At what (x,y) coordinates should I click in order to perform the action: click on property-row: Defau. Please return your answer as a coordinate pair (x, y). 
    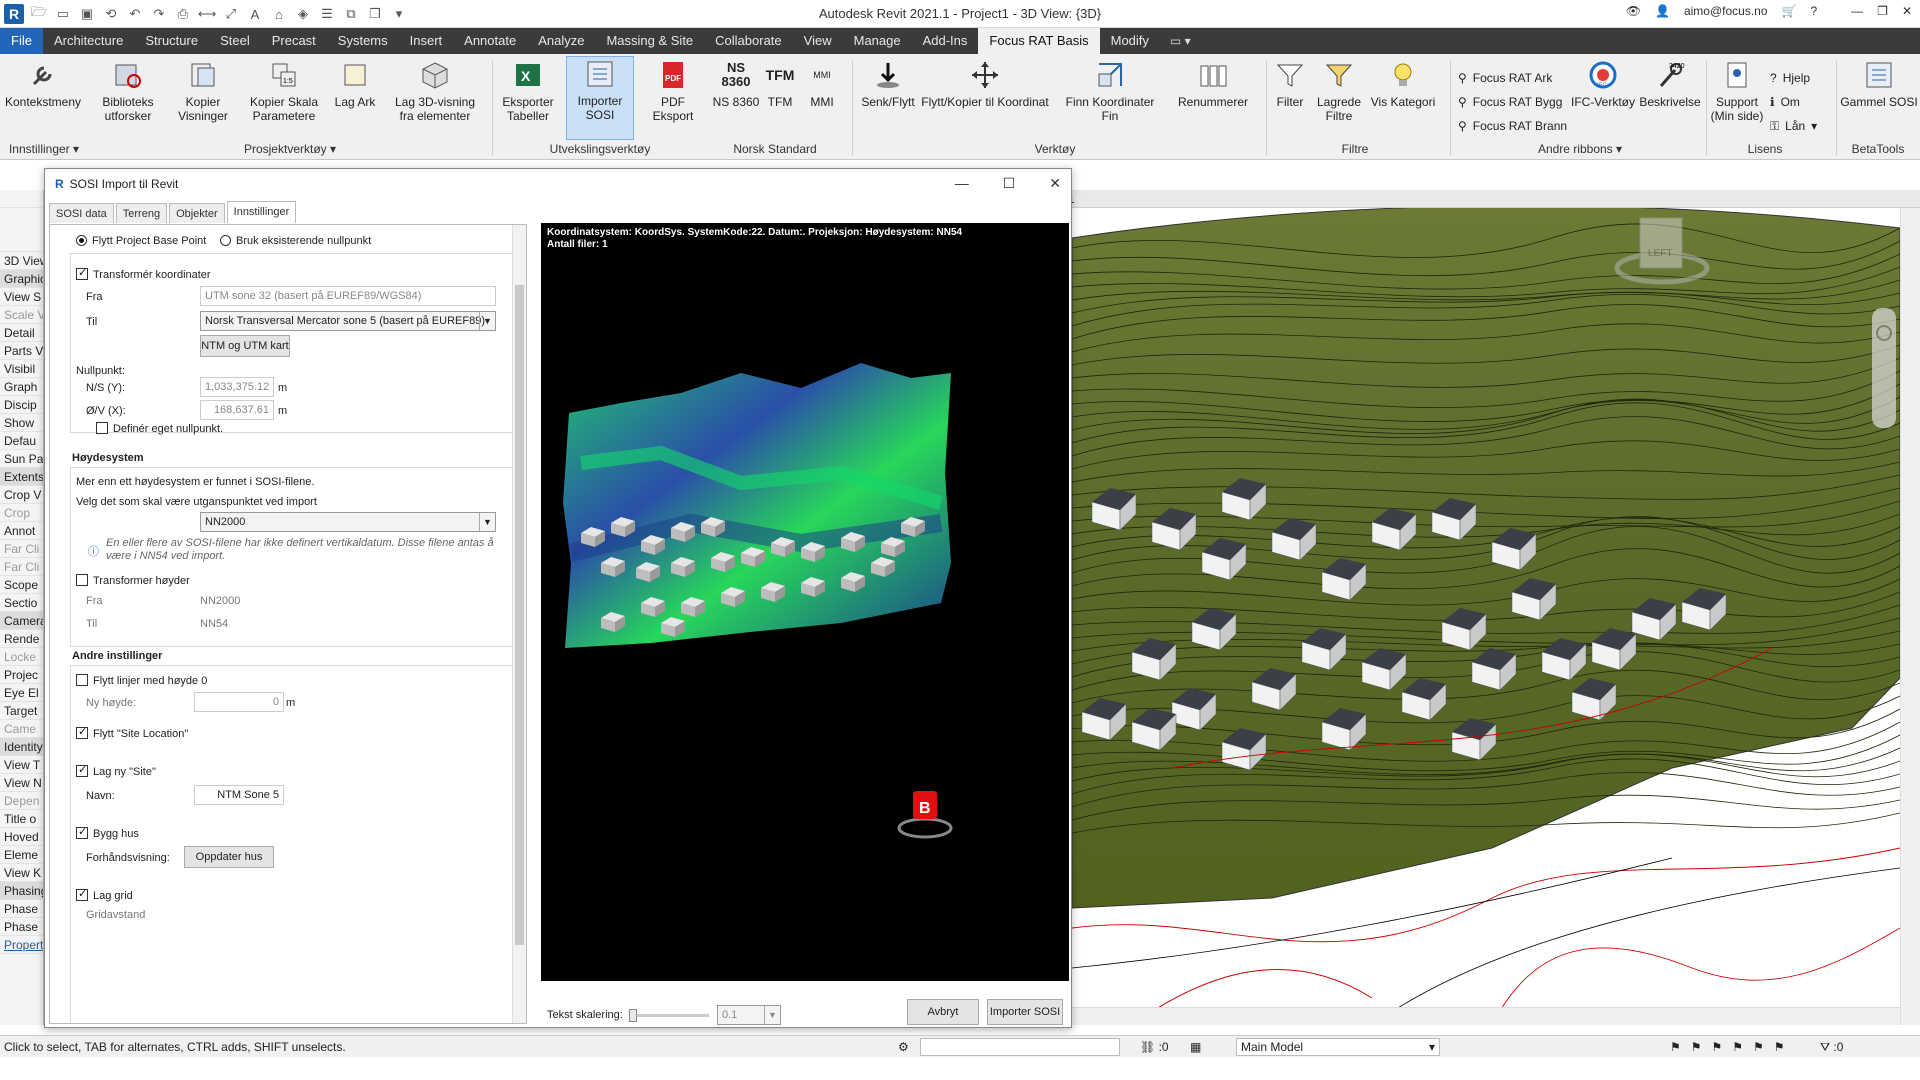
    Looking at the image, I should click on (21, 441).